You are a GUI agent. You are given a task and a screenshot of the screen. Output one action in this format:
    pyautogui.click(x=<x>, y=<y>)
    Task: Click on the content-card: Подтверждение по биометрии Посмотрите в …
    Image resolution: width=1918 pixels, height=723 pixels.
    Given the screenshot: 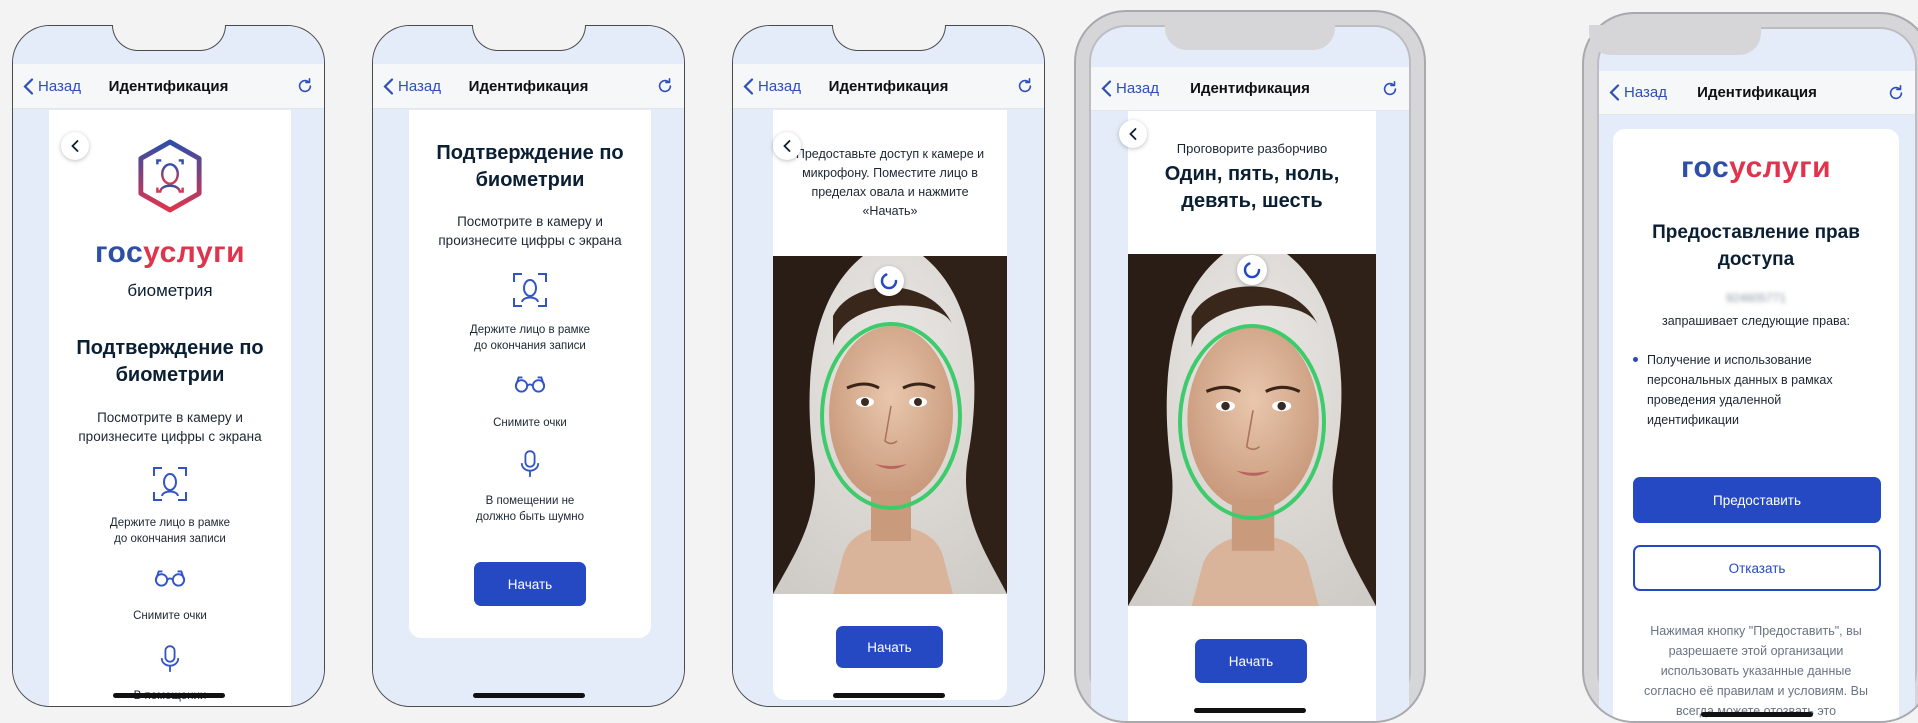 What is the action you would take?
    pyautogui.click(x=530, y=374)
    